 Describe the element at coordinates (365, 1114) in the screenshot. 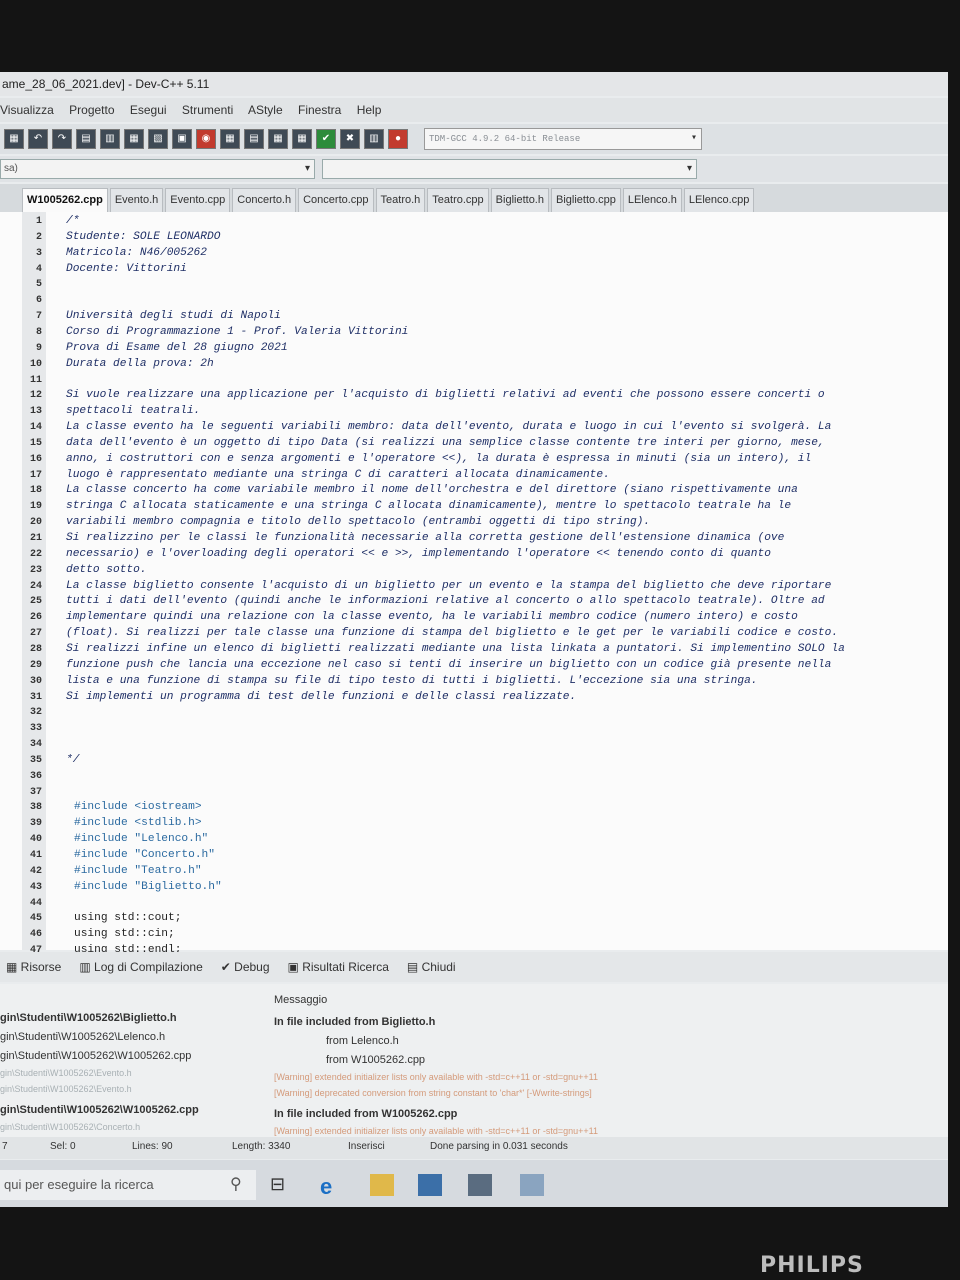

I see `output-message: In file included from W1005262.cpp` at that location.